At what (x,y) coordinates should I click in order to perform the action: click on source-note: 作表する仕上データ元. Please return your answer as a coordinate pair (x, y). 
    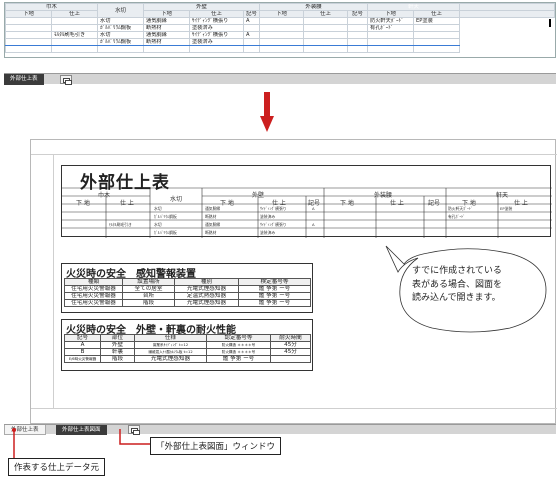
    Looking at the image, I should click on (57, 467).